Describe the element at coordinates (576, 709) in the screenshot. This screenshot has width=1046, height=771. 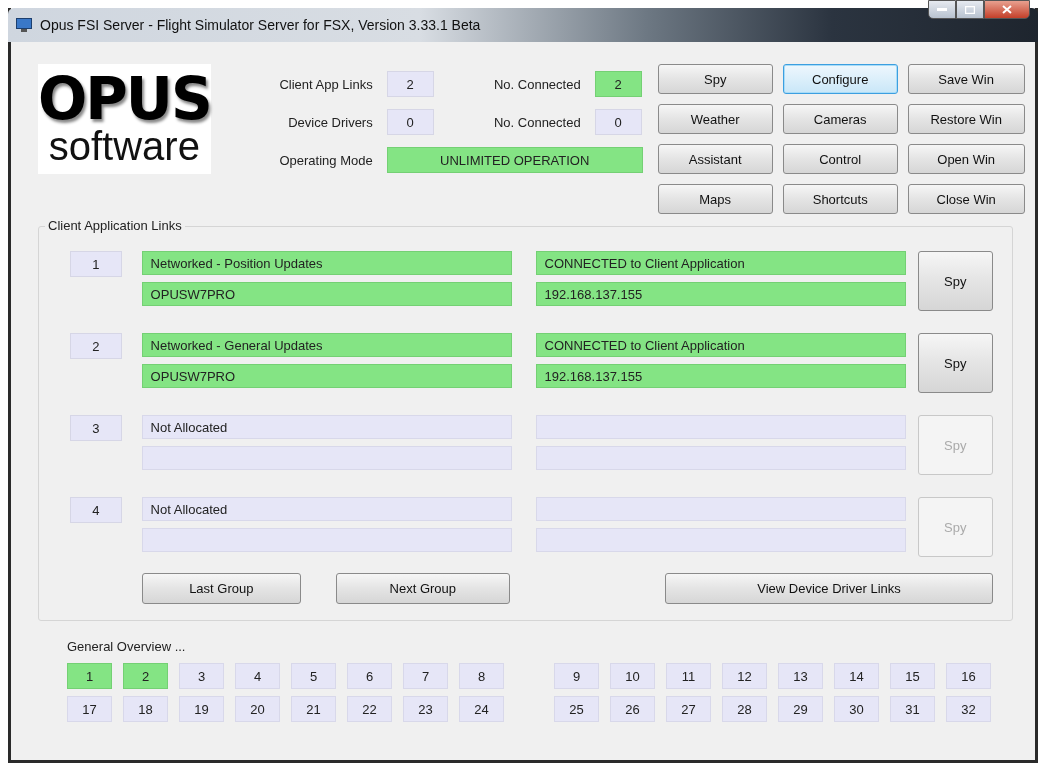
I see `status-slot: 25` at that location.